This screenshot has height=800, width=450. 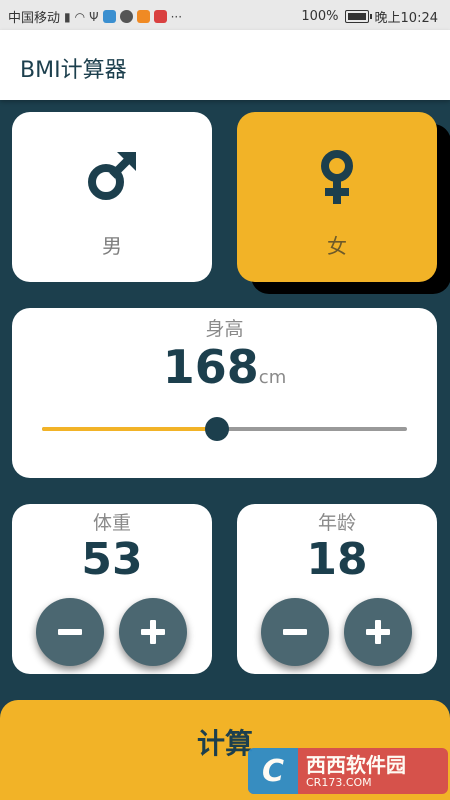 I want to click on usb-icon: Ψ, so click(x=94, y=16).